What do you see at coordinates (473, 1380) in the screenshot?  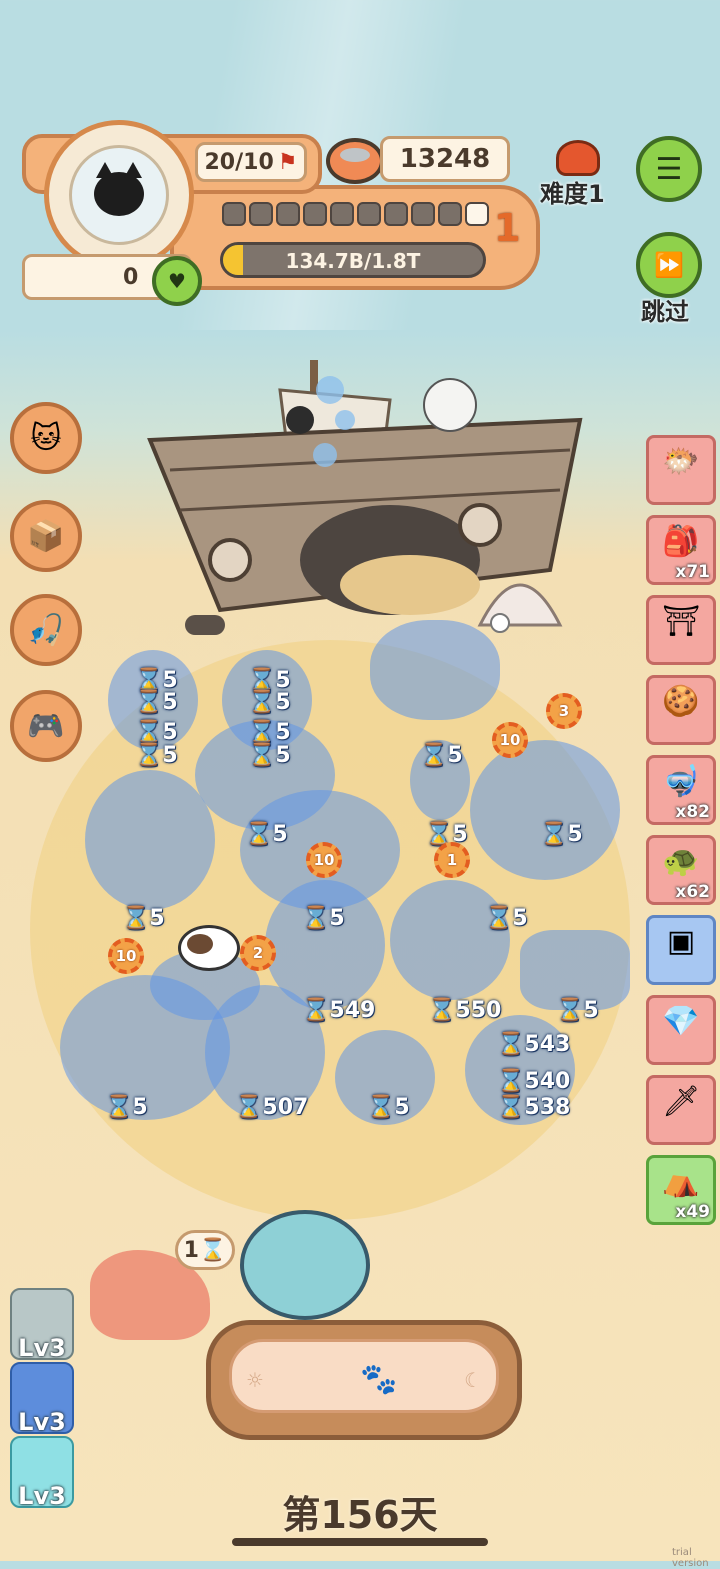 I see `moon-icon: ☾` at bounding box center [473, 1380].